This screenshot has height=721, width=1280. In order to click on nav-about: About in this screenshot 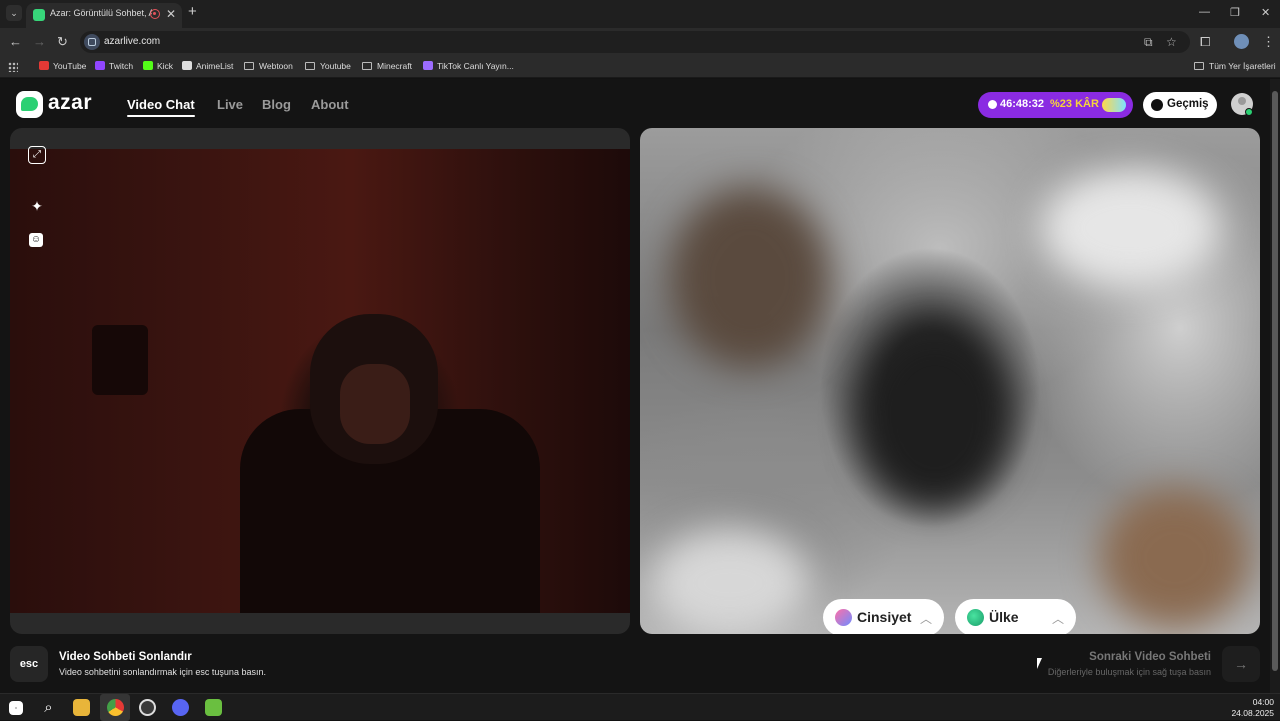, I will do `click(330, 104)`.